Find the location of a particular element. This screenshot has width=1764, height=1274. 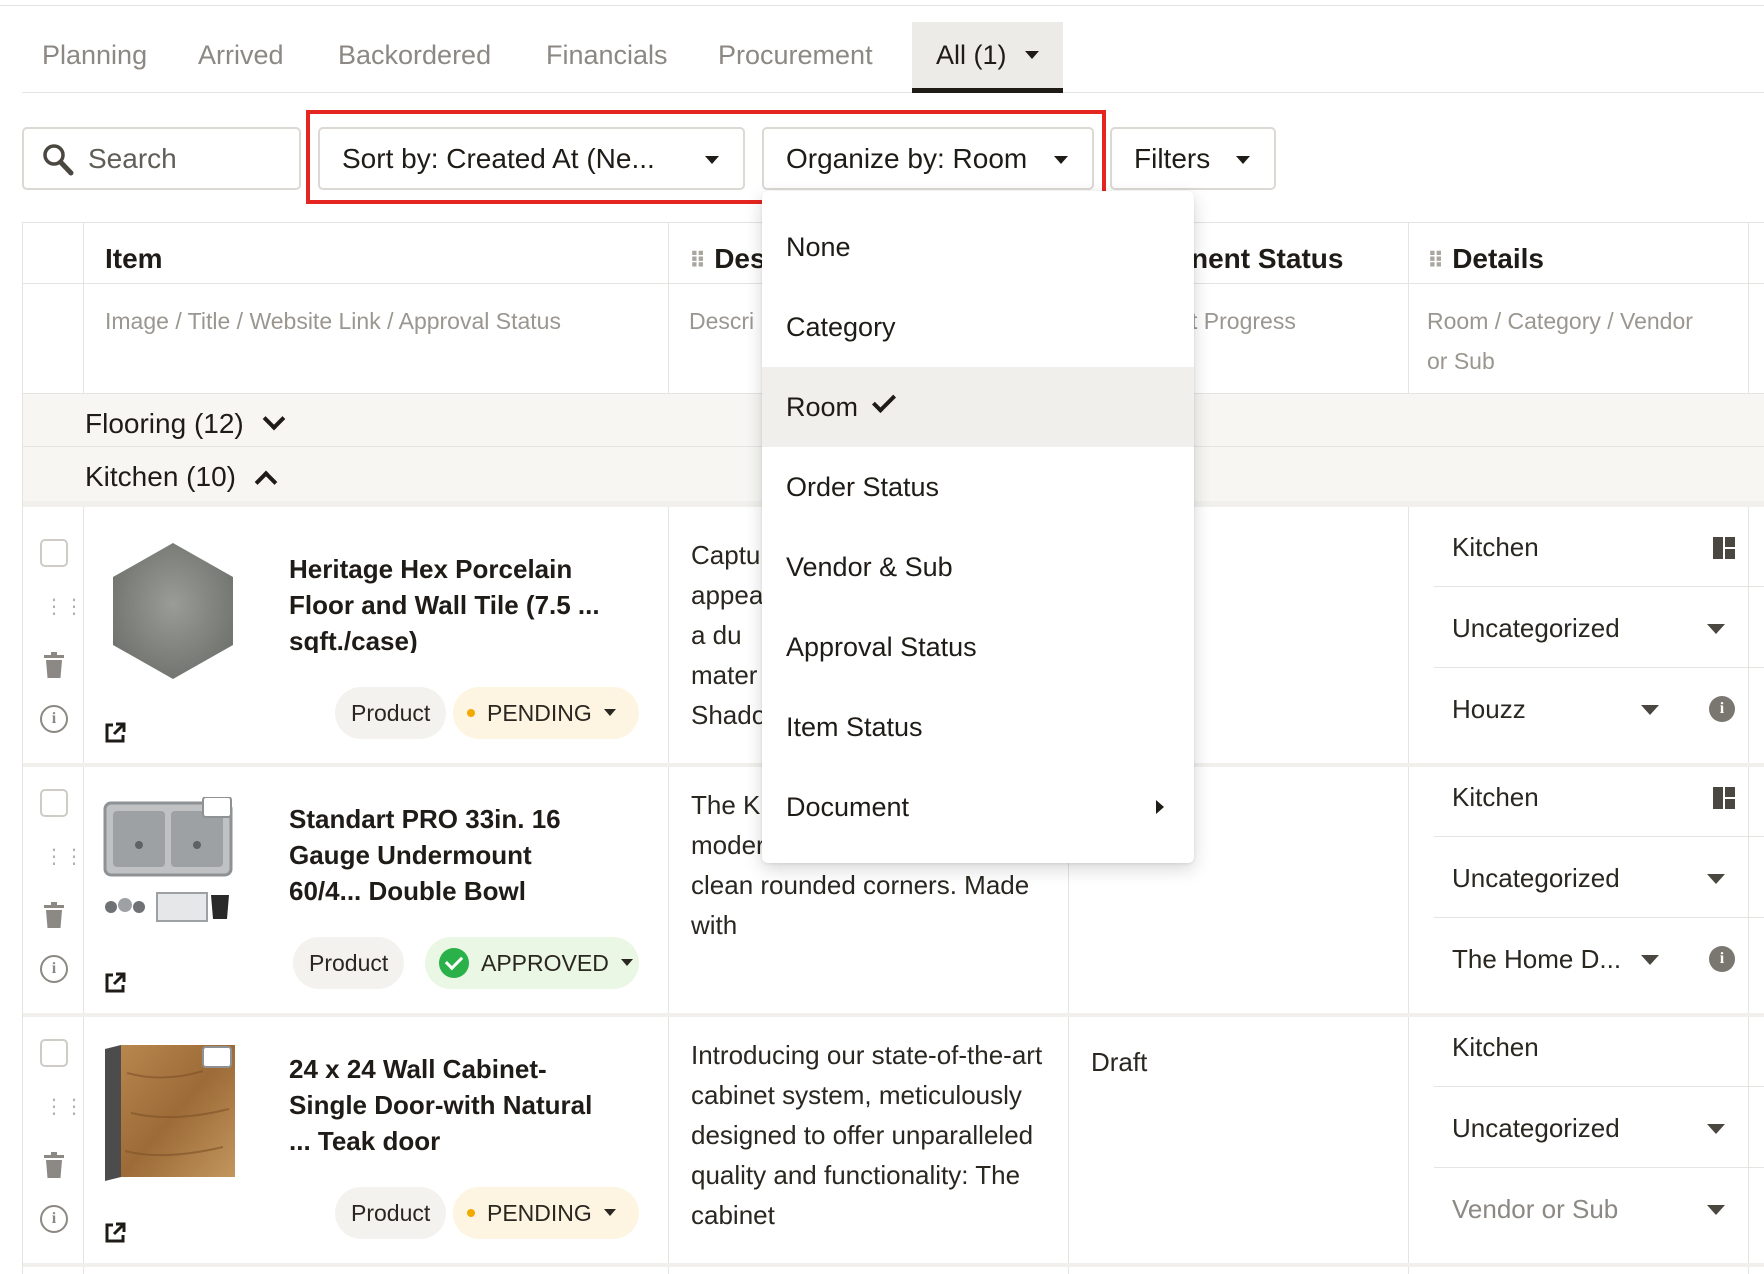

tab-financials: Financials is located at coordinates (607, 57).